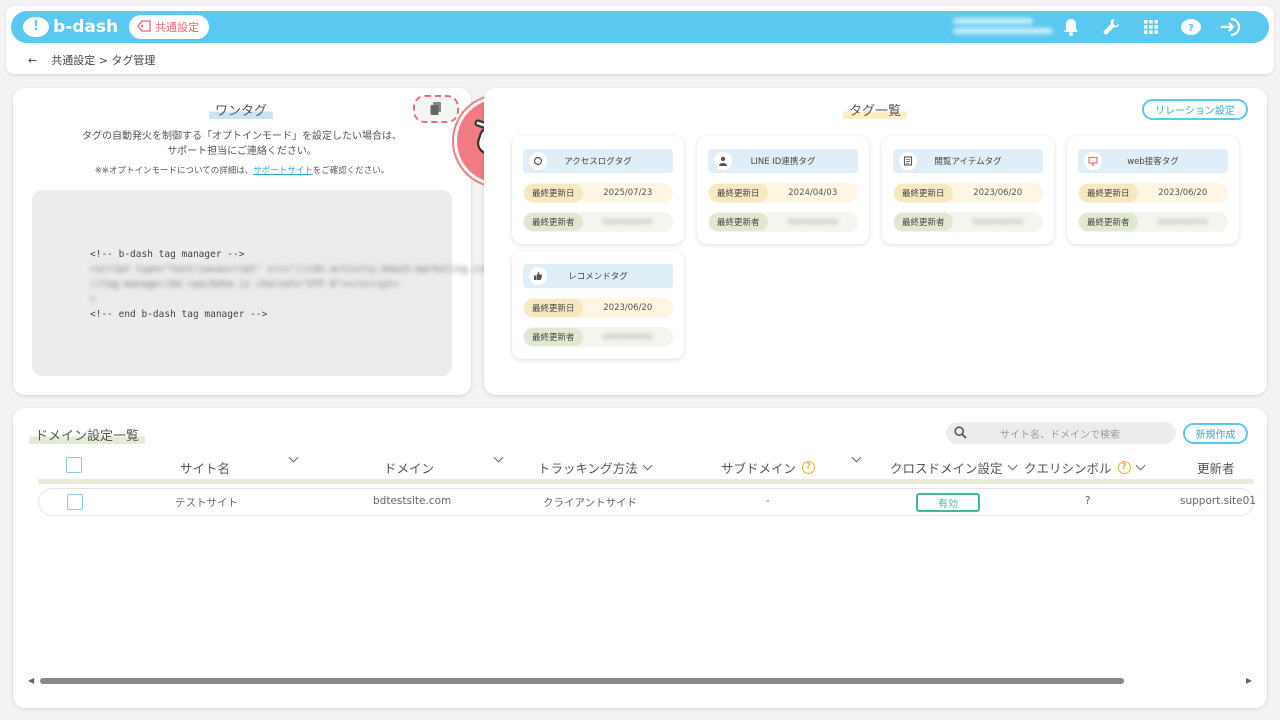 This screenshot has height=720, width=1280. Describe the element at coordinates (36, 27) in the screenshot. I see `logo-bubble-icon: !` at that location.